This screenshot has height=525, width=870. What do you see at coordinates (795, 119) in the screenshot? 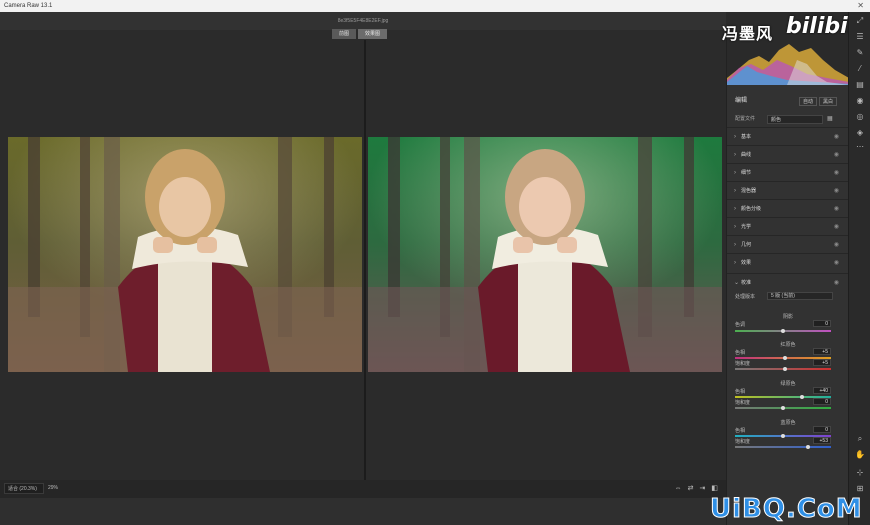
I see `profile-select: 颜色` at bounding box center [795, 119].